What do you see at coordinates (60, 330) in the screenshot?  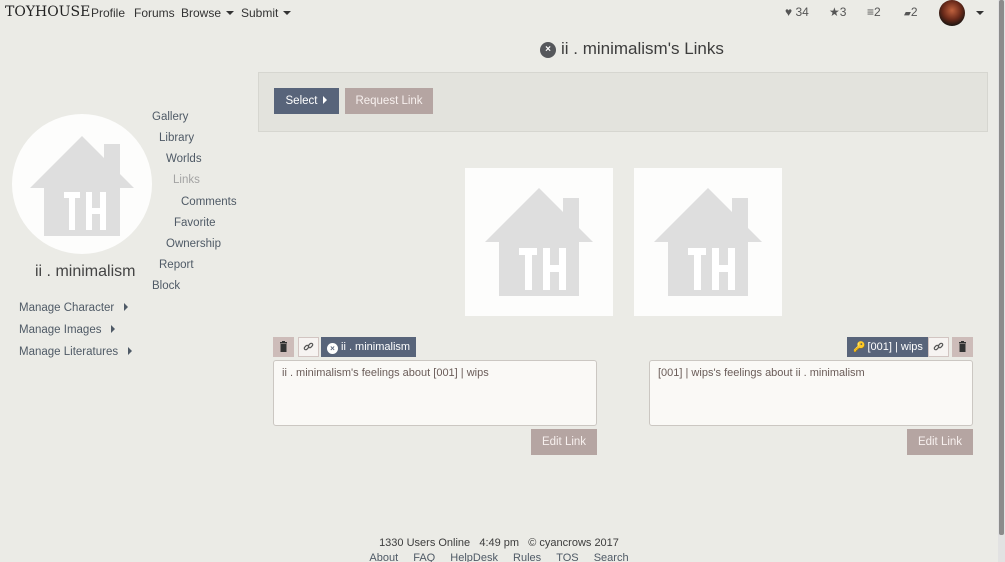 I see `manage-images-label: Manage Images` at bounding box center [60, 330].